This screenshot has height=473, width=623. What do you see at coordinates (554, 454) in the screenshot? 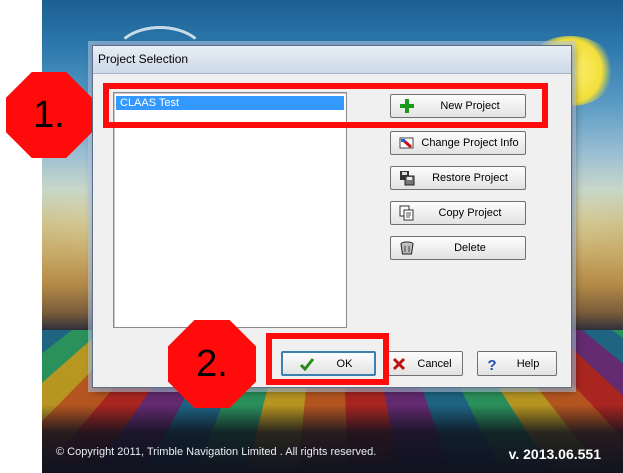
I see `version-text: v. 2013.06.551` at bounding box center [554, 454].